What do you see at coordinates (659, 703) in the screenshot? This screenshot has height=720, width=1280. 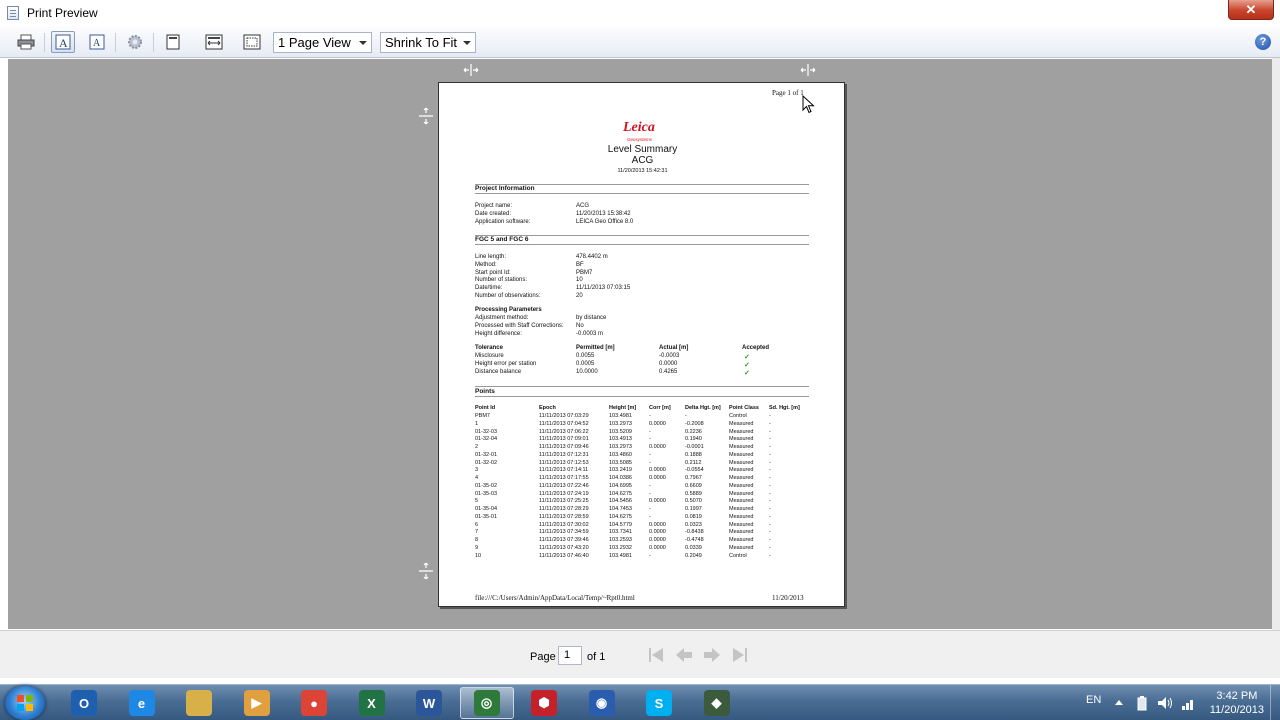 I see `taskbar-app-button: S` at bounding box center [659, 703].